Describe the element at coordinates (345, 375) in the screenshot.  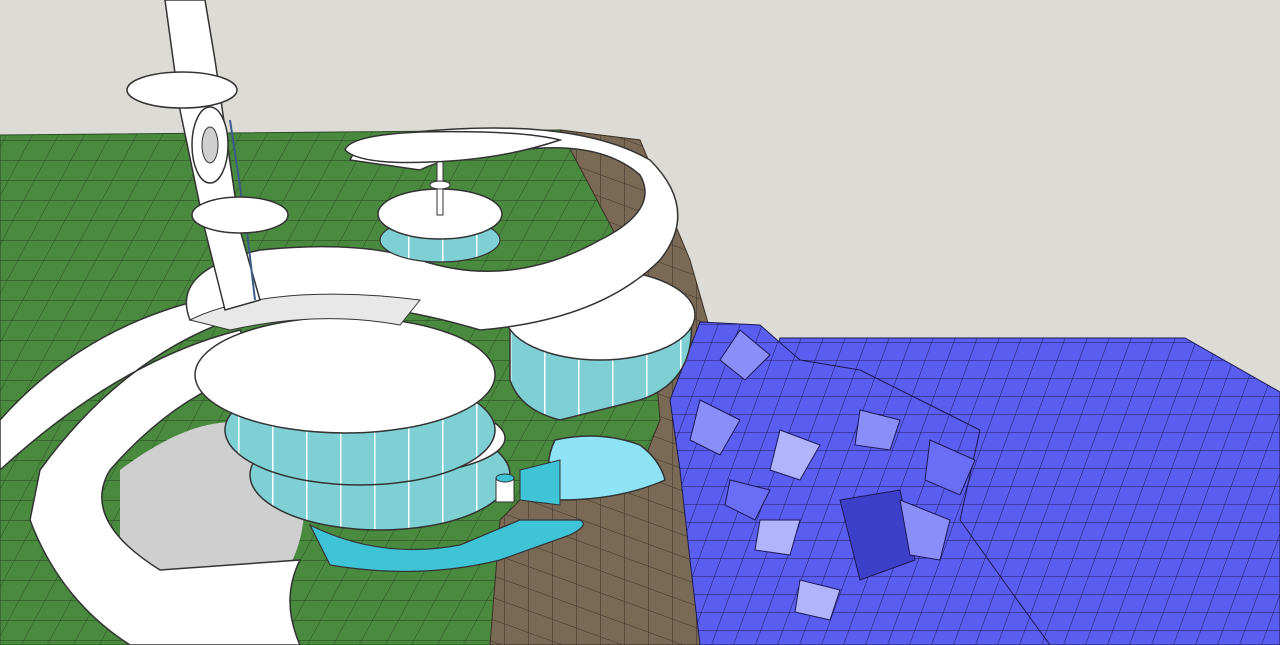
I see `main-roof-disc` at that location.